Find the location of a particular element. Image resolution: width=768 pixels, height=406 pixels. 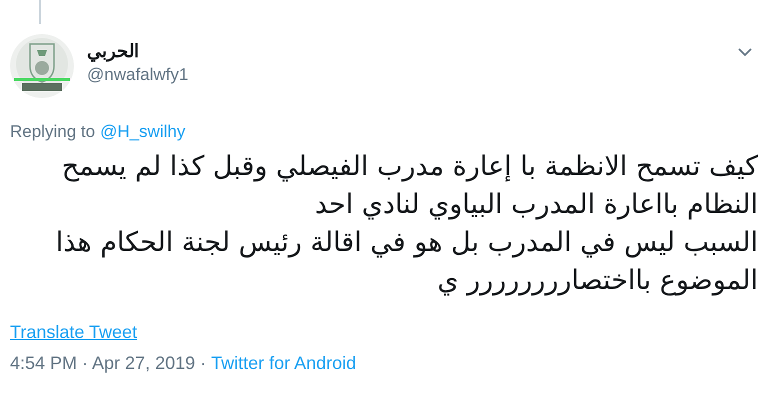

replying-label: Replying to is located at coordinates (53, 132).